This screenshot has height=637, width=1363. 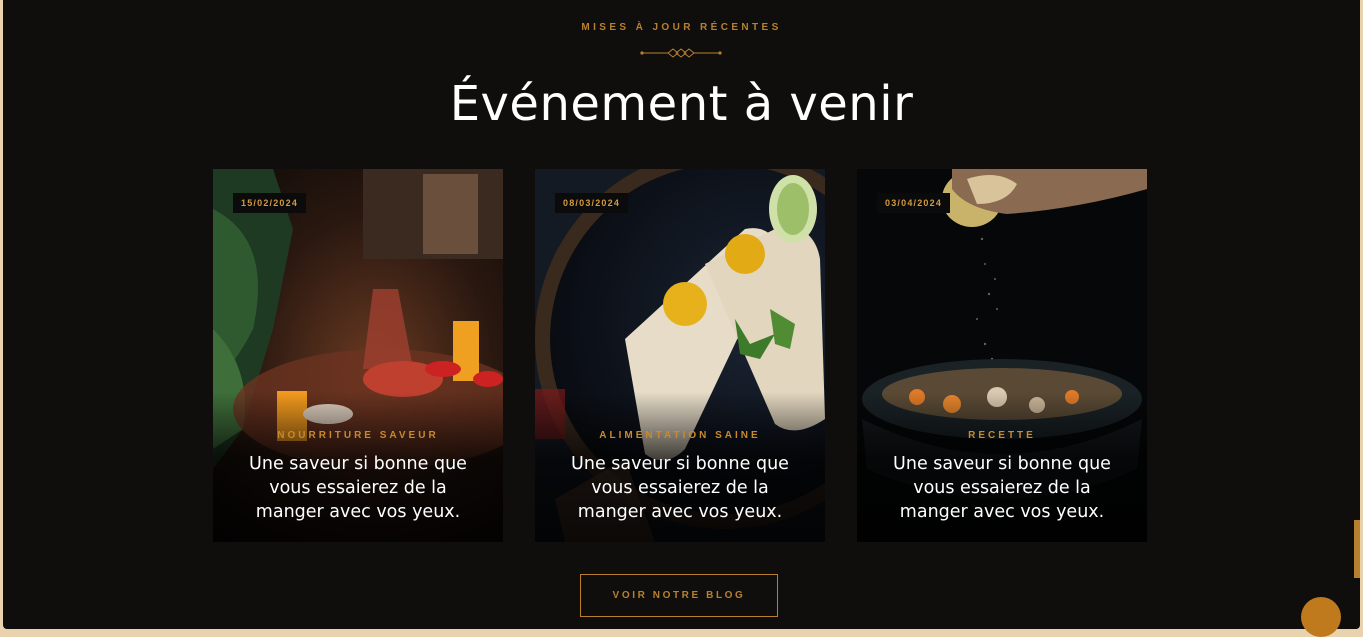 I want to click on section-eyebrow: MISES À JOUR RÉCENTES, so click(x=681, y=27).